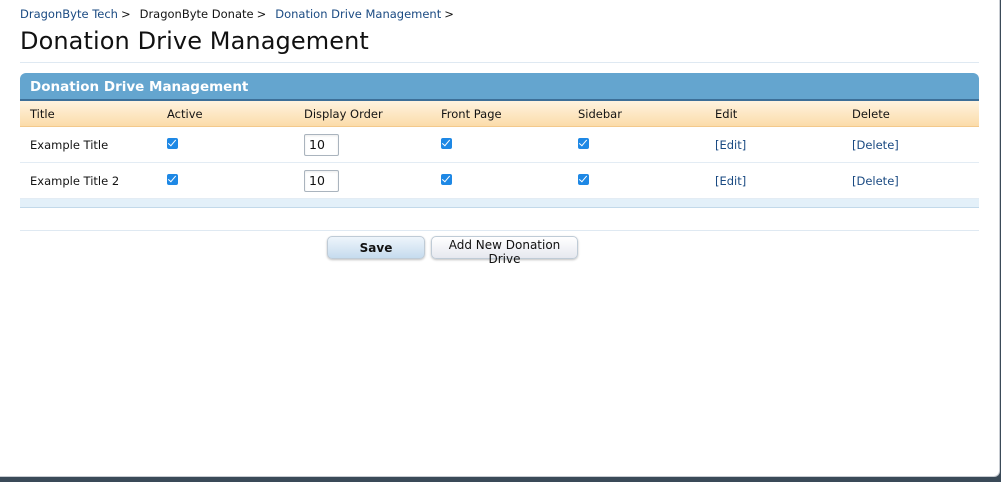  I want to click on row-title: Example Title, so click(69, 144).